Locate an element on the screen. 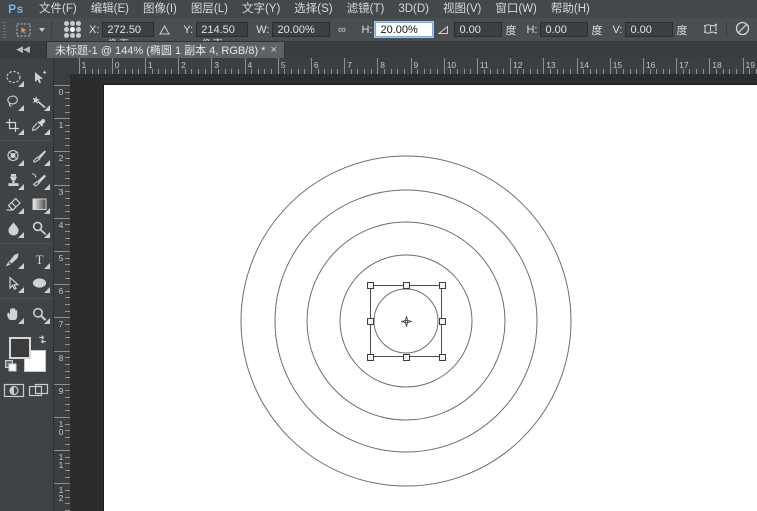  menu-file: 文件(F) is located at coordinates (58, 9).